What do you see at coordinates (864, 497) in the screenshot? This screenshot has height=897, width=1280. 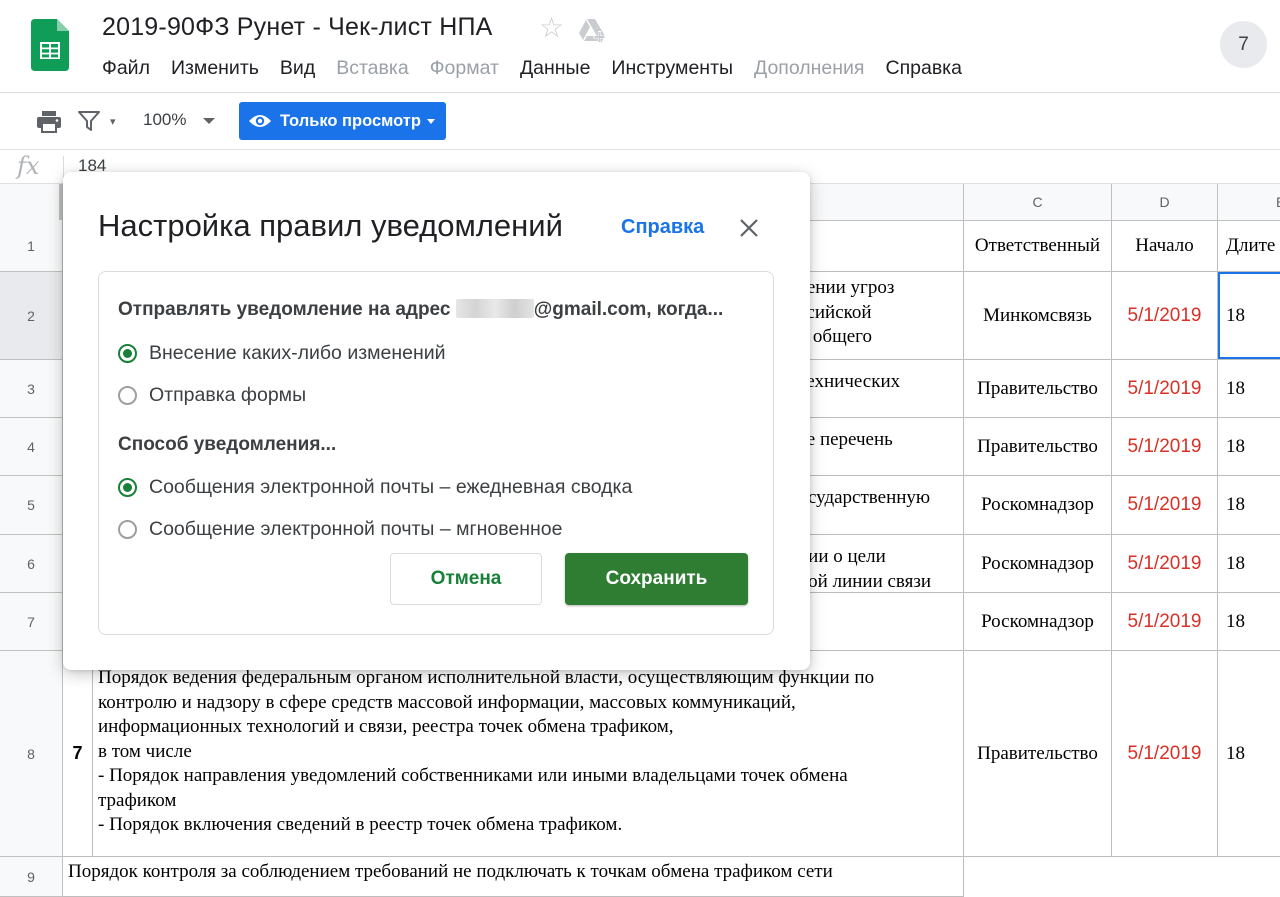 I see `cell-text-line: осударственную` at bounding box center [864, 497].